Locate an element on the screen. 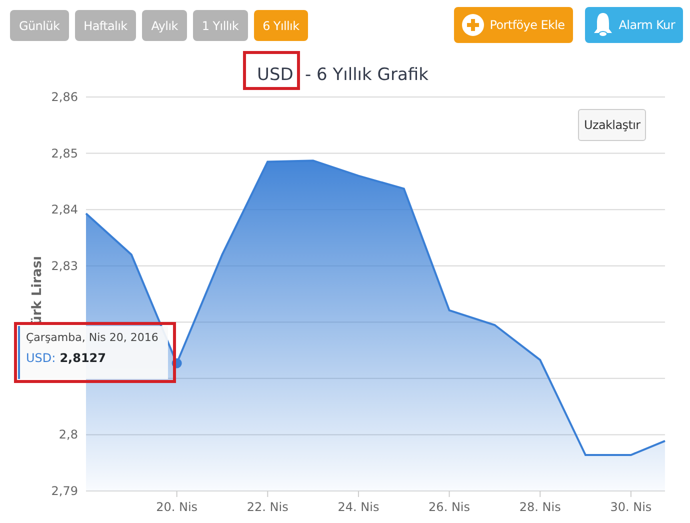 The width and height of the screenshot is (690, 523). plus-circle-icon is located at coordinates (473, 25).